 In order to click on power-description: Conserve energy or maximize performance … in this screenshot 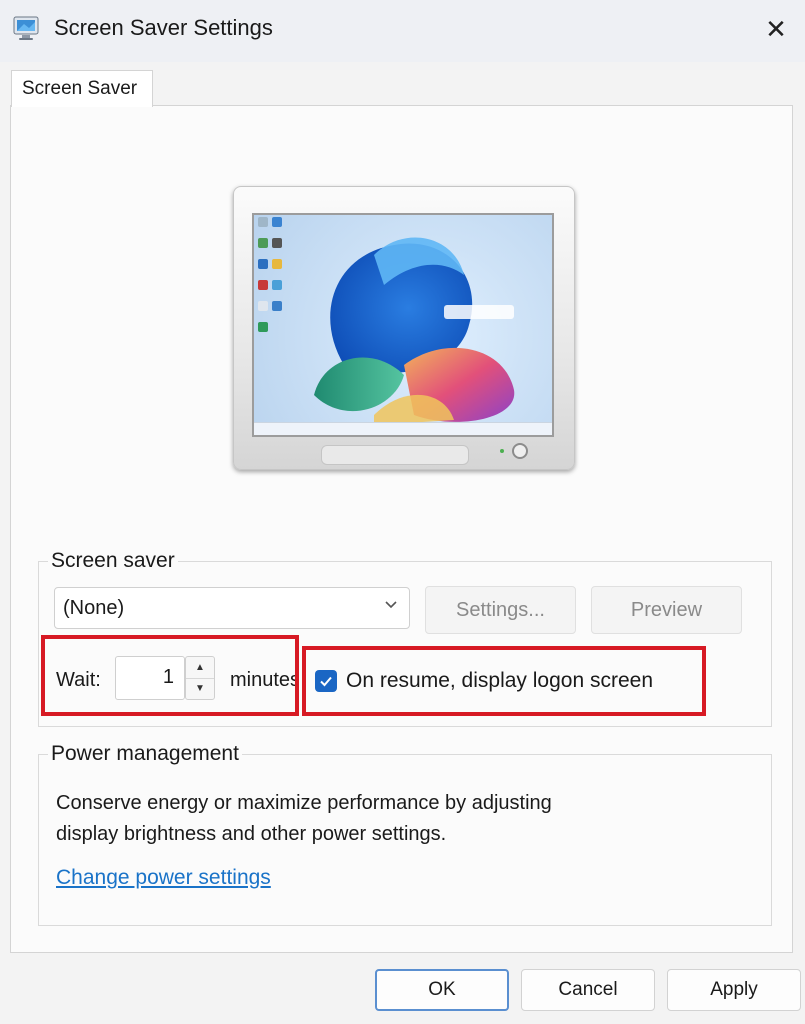, I will do `click(376, 819)`.